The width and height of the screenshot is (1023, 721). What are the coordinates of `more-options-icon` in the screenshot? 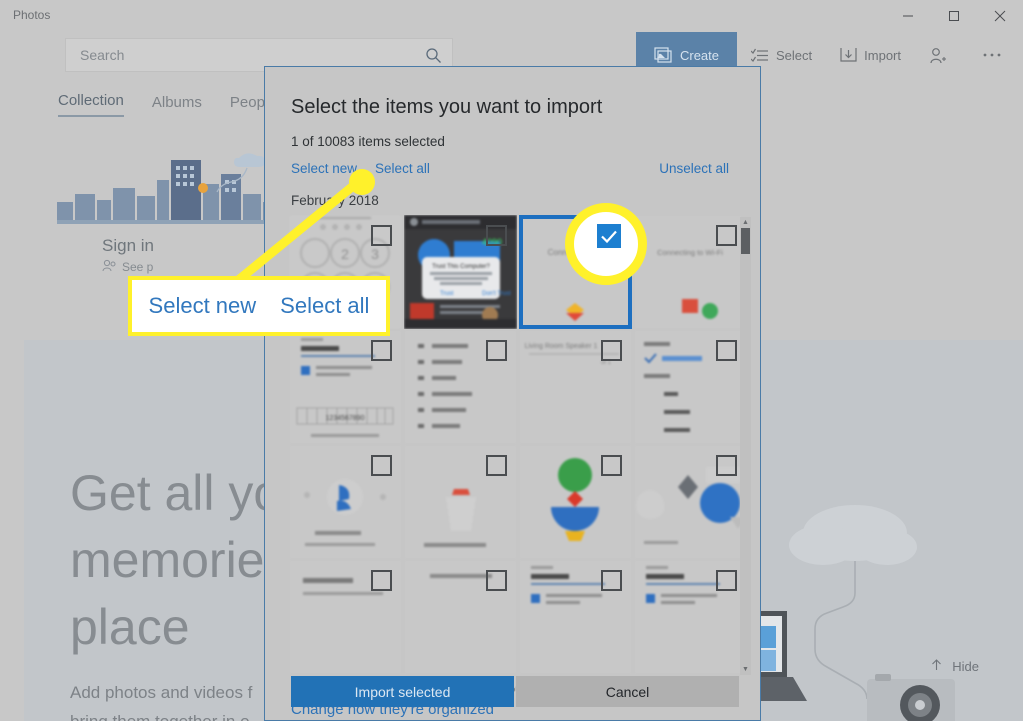 It's located at (992, 55).